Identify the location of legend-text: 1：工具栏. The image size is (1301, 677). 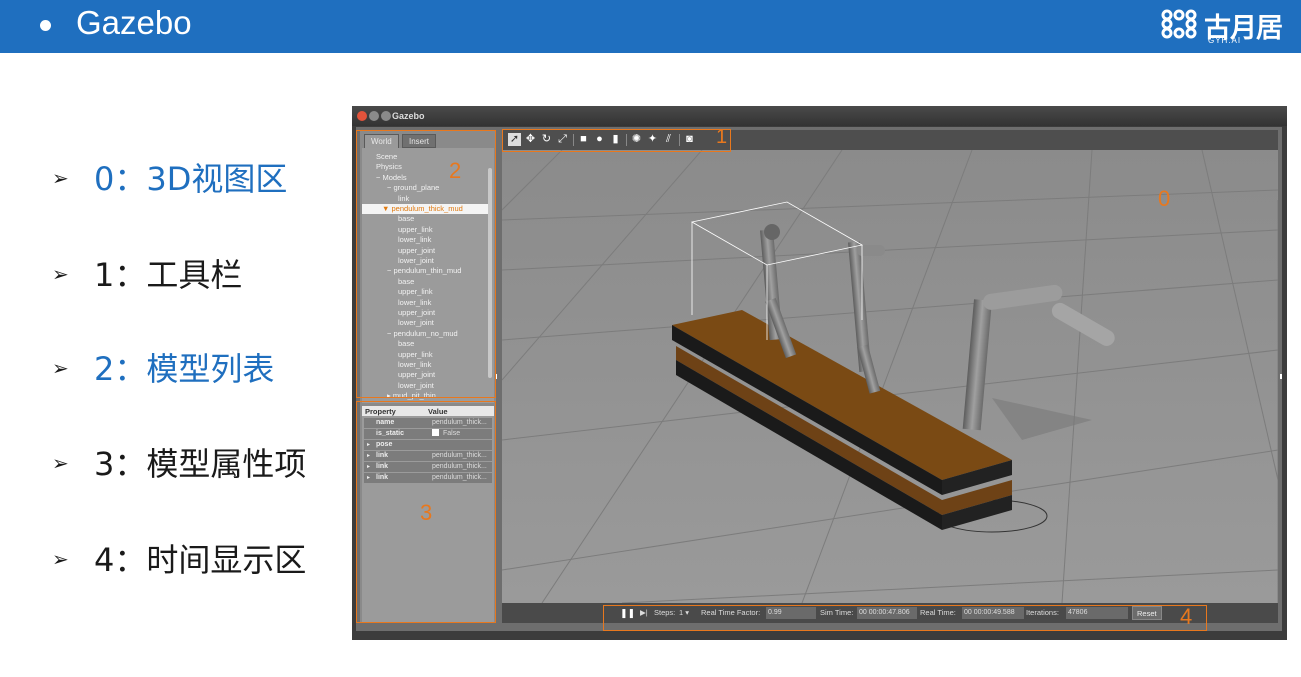
(168, 275).